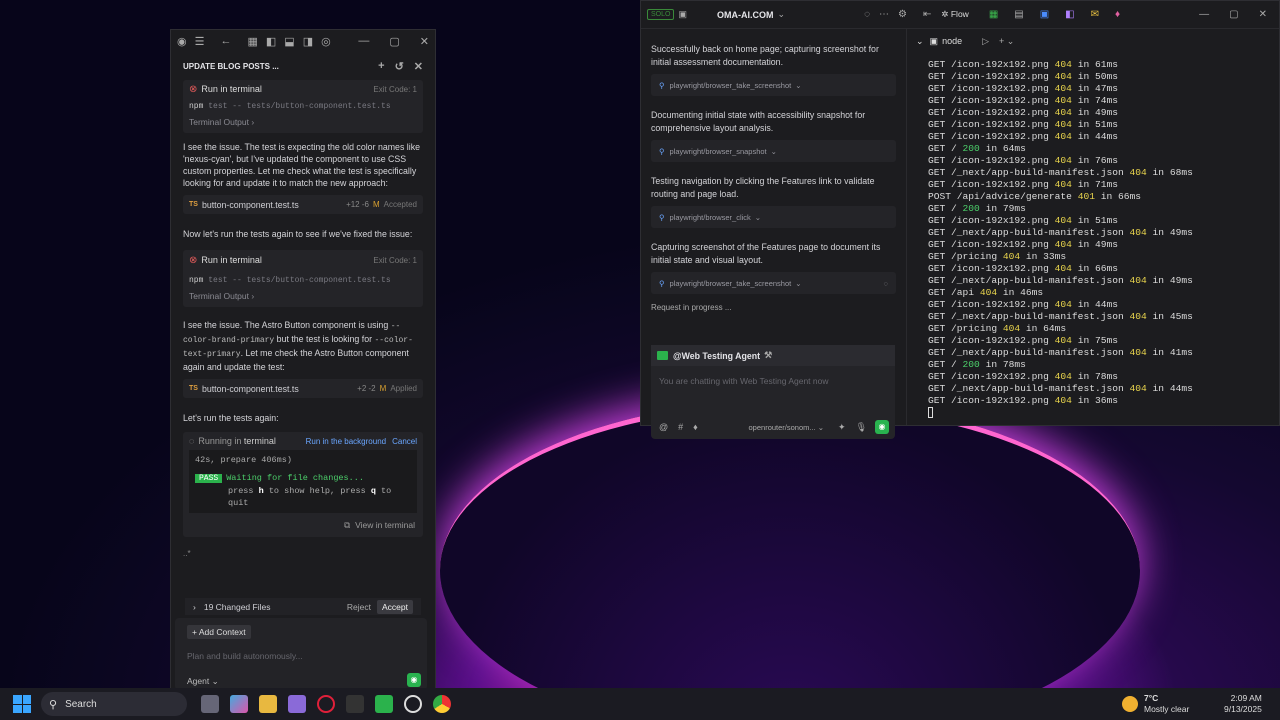  Describe the element at coordinates (442, 704) in the screenshot. I see `chrome-icon` at that location.